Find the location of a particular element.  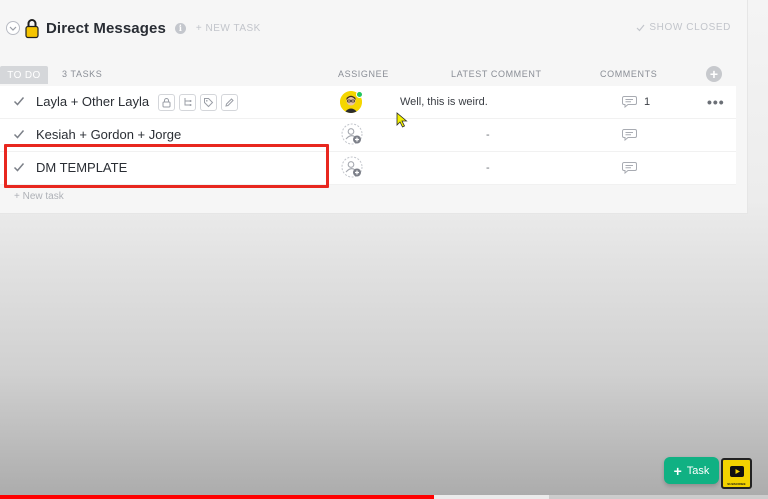

list-header: Direct Messages i + NEW TASK is located at coordinates (133, 28).